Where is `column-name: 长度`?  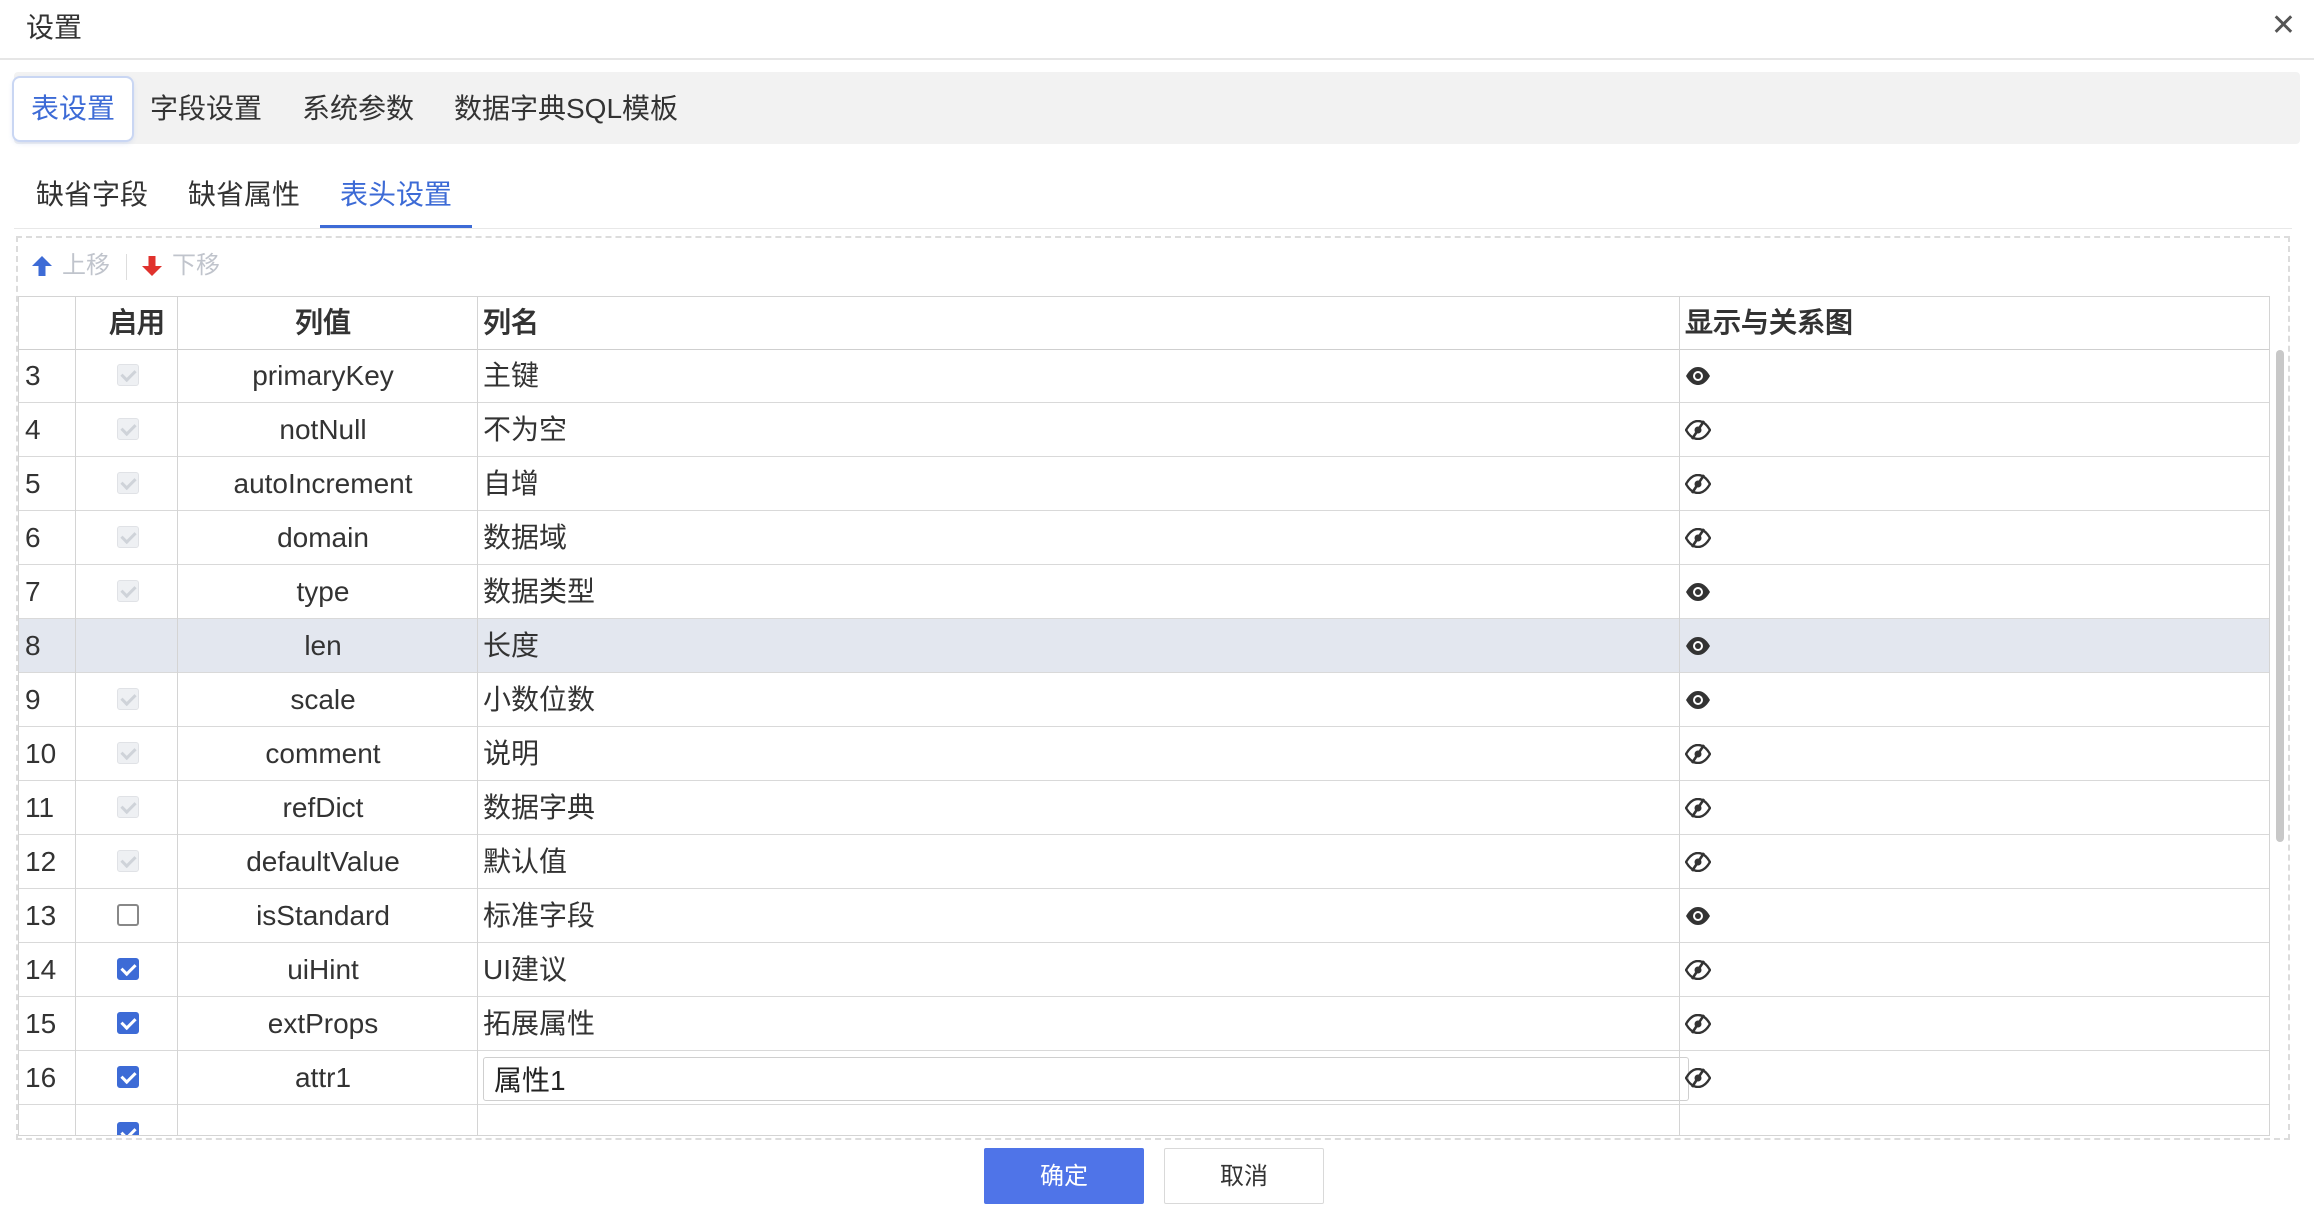
column-name: 长度 is located at coordinates (511, 645).